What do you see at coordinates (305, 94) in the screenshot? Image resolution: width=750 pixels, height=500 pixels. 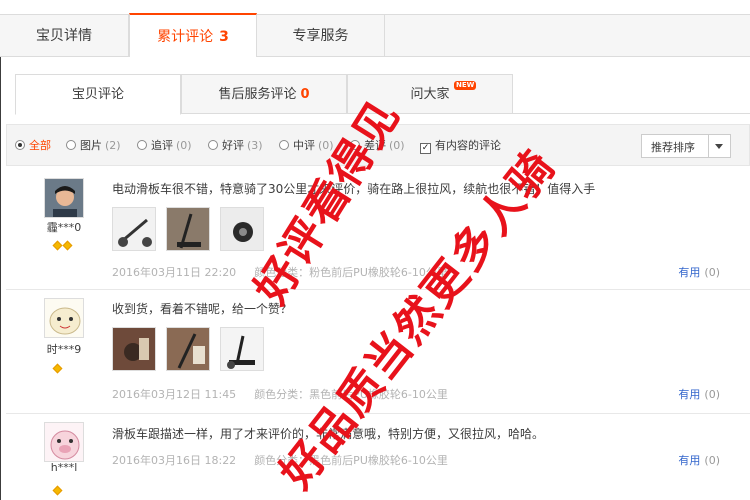 I see `aftersale-count: 0` at bounding box center [305, 94].